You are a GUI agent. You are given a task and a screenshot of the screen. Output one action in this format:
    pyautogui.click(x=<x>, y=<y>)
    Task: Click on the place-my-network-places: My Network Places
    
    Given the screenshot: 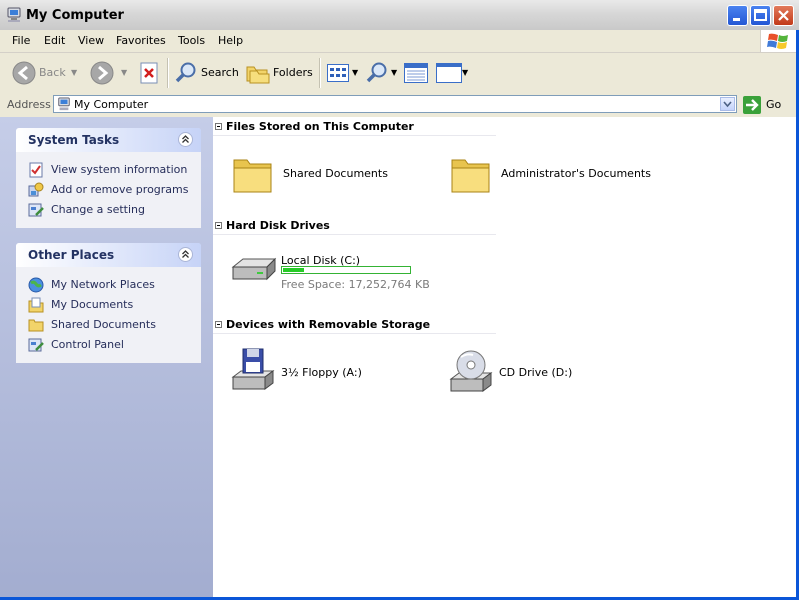 What is the action you would take?
    pyautogui.click(x=108, y=285)
    